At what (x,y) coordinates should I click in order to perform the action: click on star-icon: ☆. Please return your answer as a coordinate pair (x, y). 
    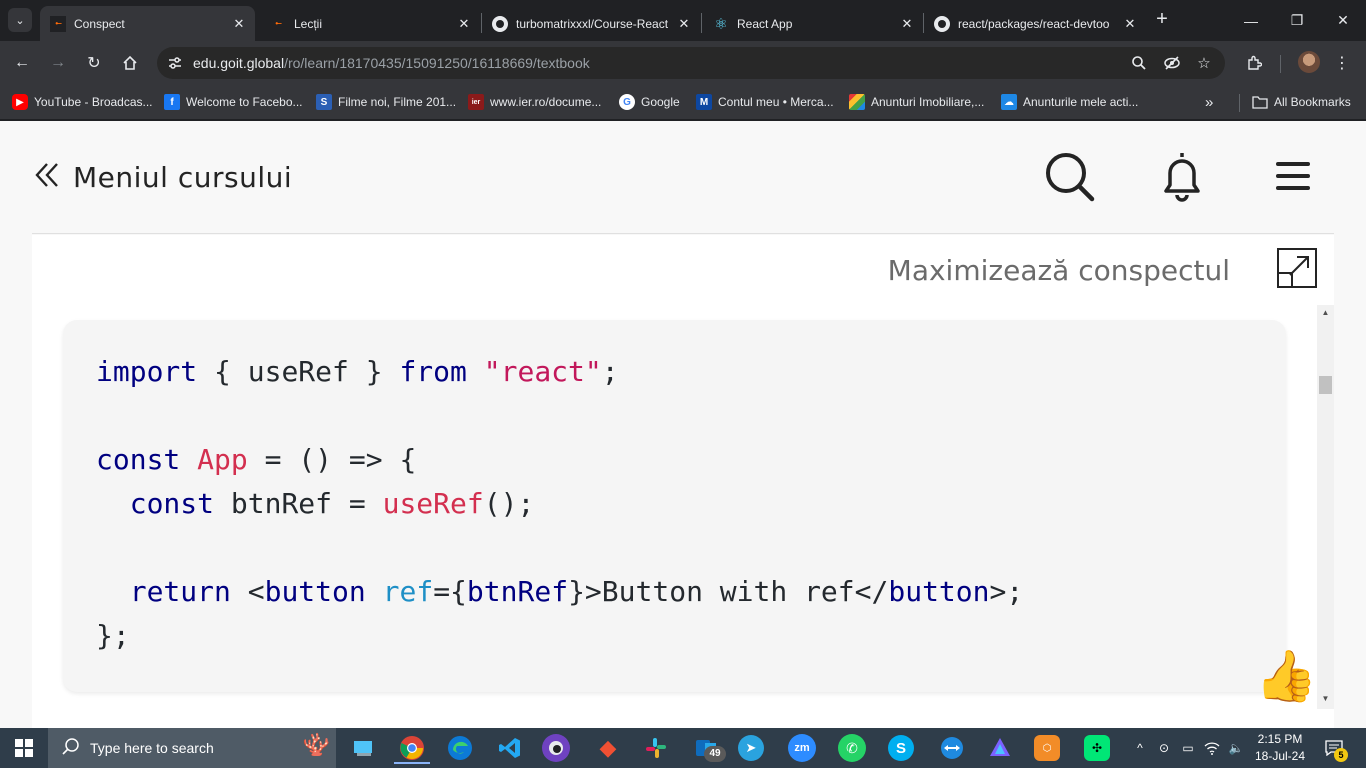
    Looking at the image, I should click on (1204, 63).